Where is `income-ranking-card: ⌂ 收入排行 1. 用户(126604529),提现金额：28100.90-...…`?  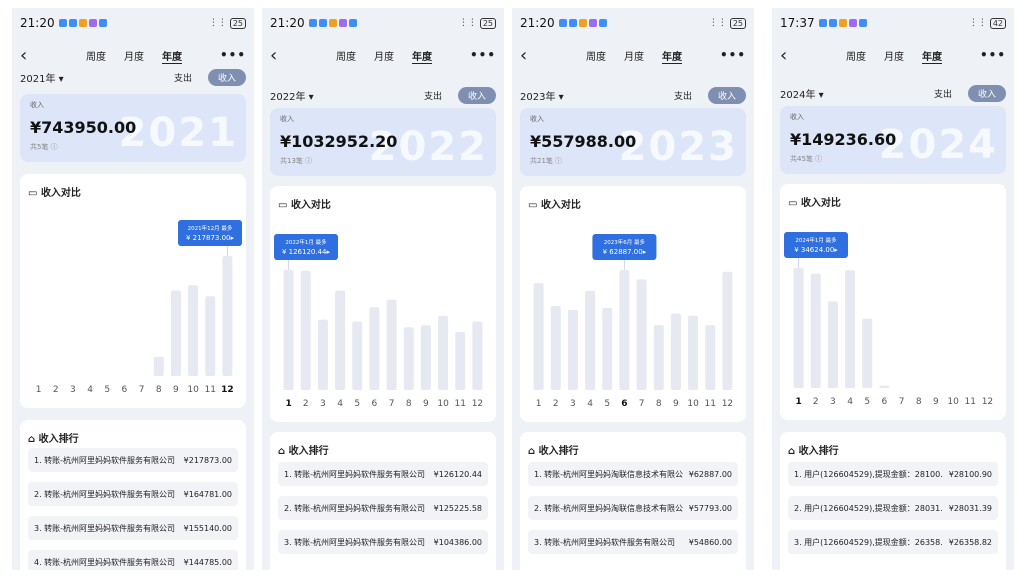
income-ranking-card: ⌂ 收入排行 1. 用户(126604529),提现金额：28100.90-...… is located at coordinates (893, 501).